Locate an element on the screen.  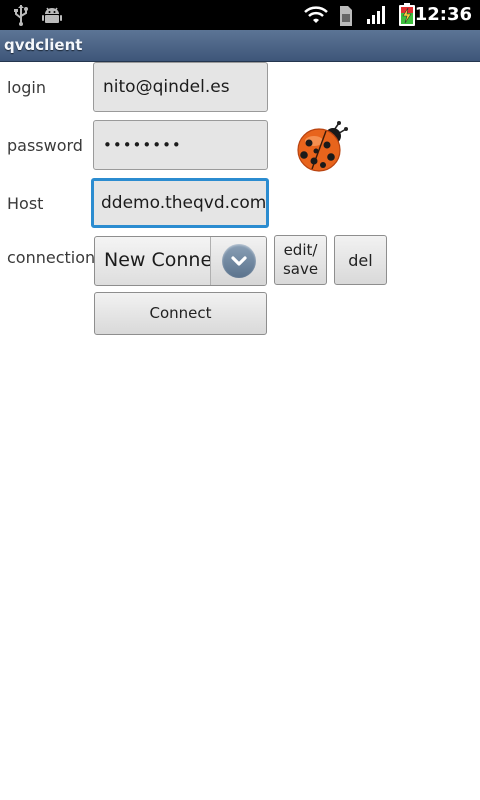
status-bar: 12:36 is located at coordinates (240, 15).